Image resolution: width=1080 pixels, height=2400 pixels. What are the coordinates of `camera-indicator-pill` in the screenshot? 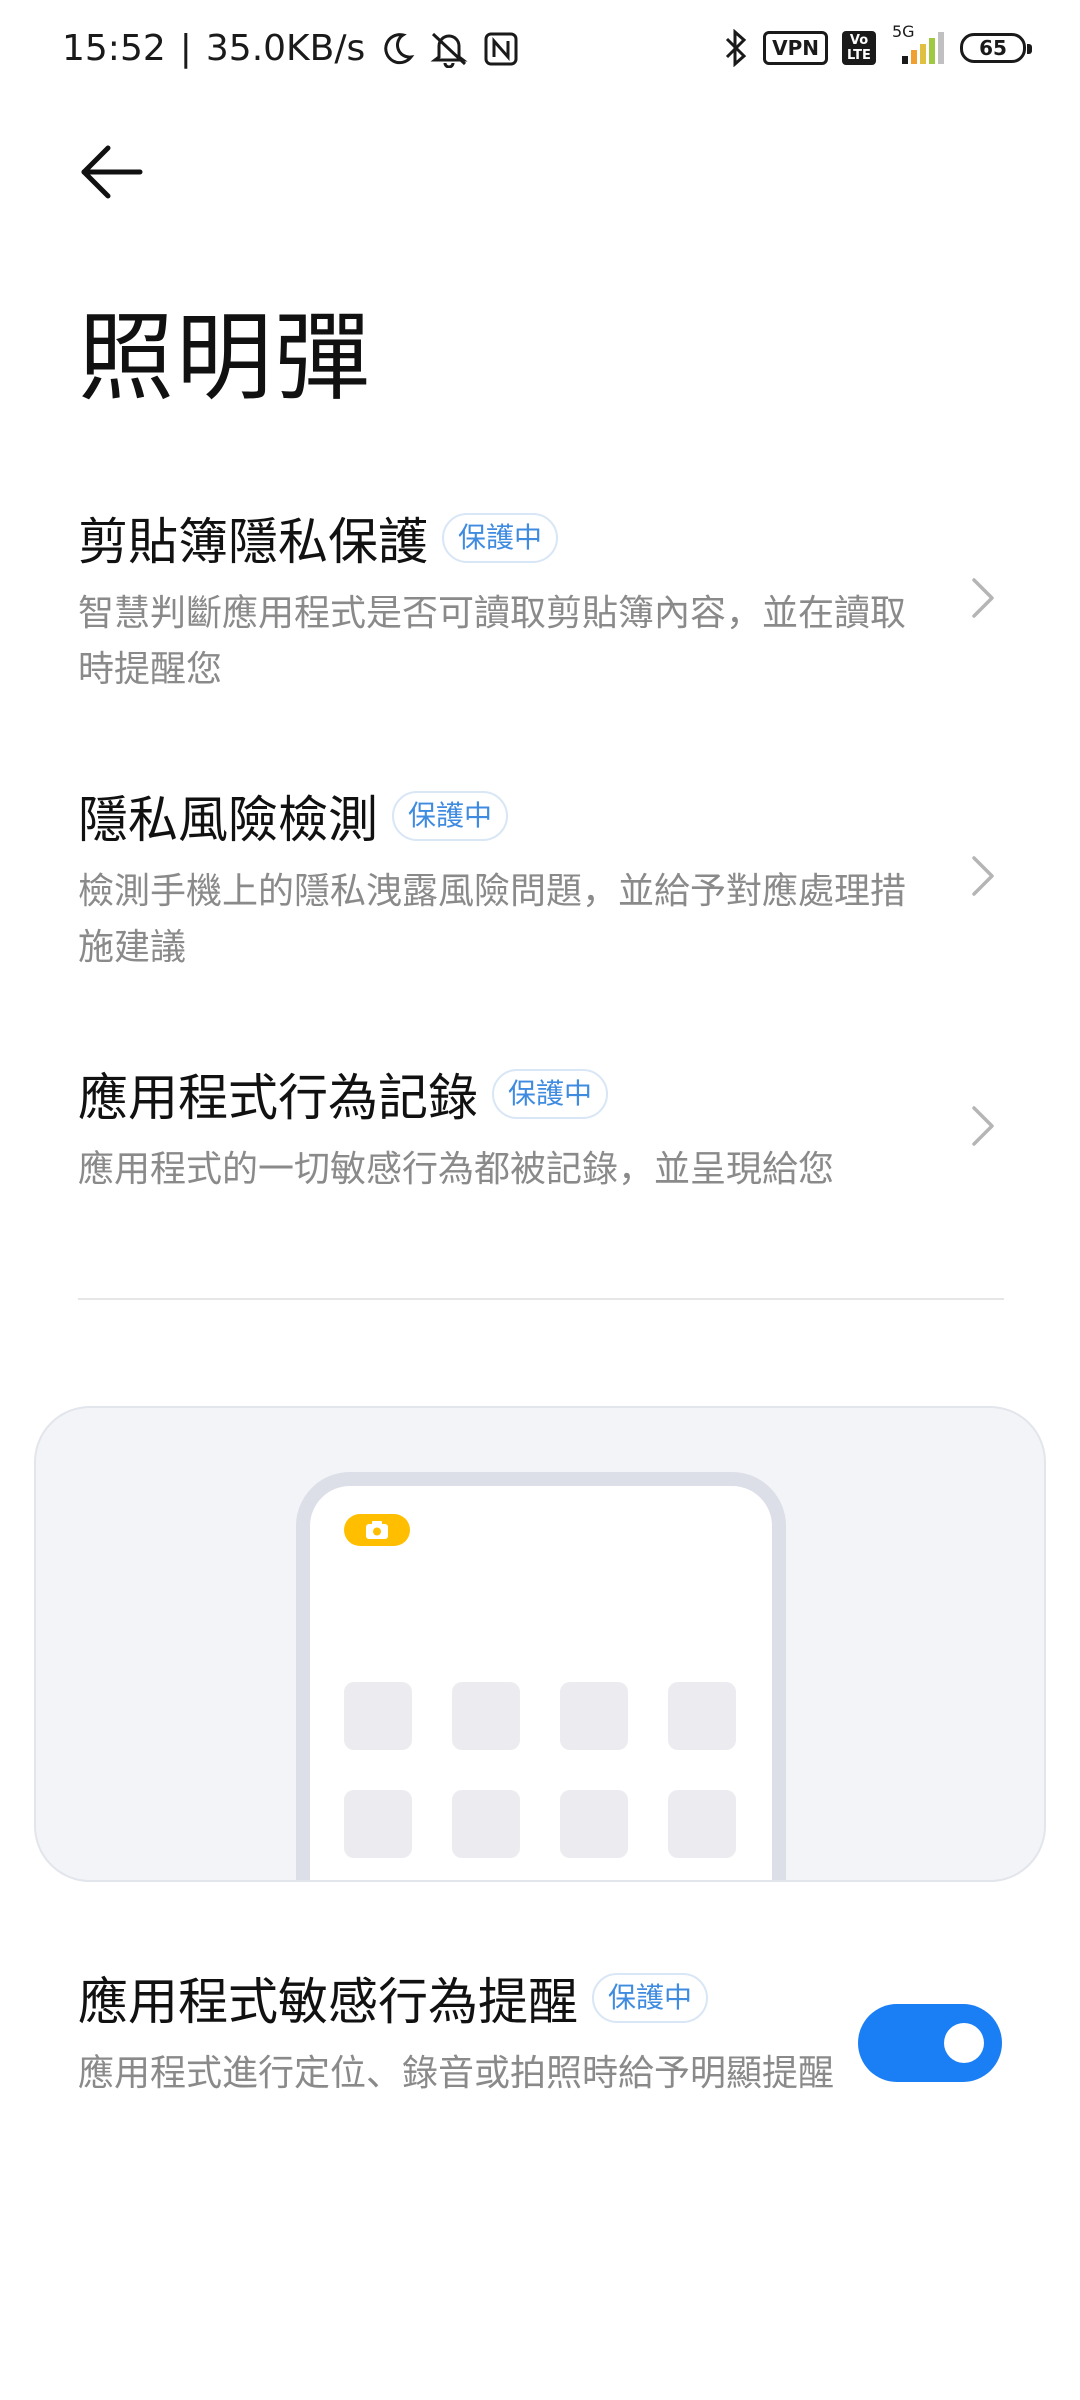 It's located at (377, 1530).